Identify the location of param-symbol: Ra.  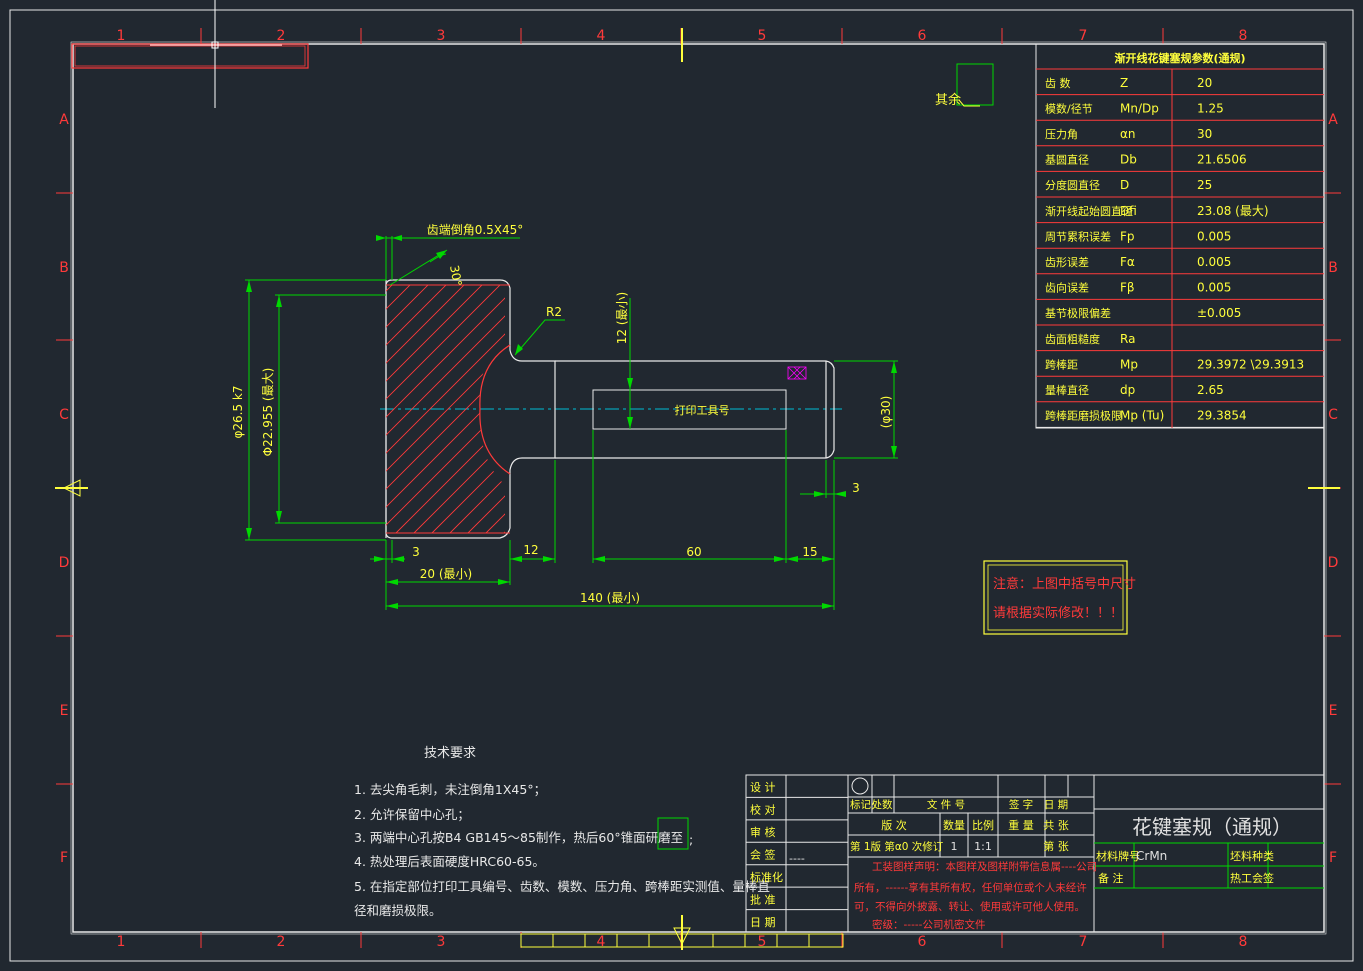
(1127, 339).